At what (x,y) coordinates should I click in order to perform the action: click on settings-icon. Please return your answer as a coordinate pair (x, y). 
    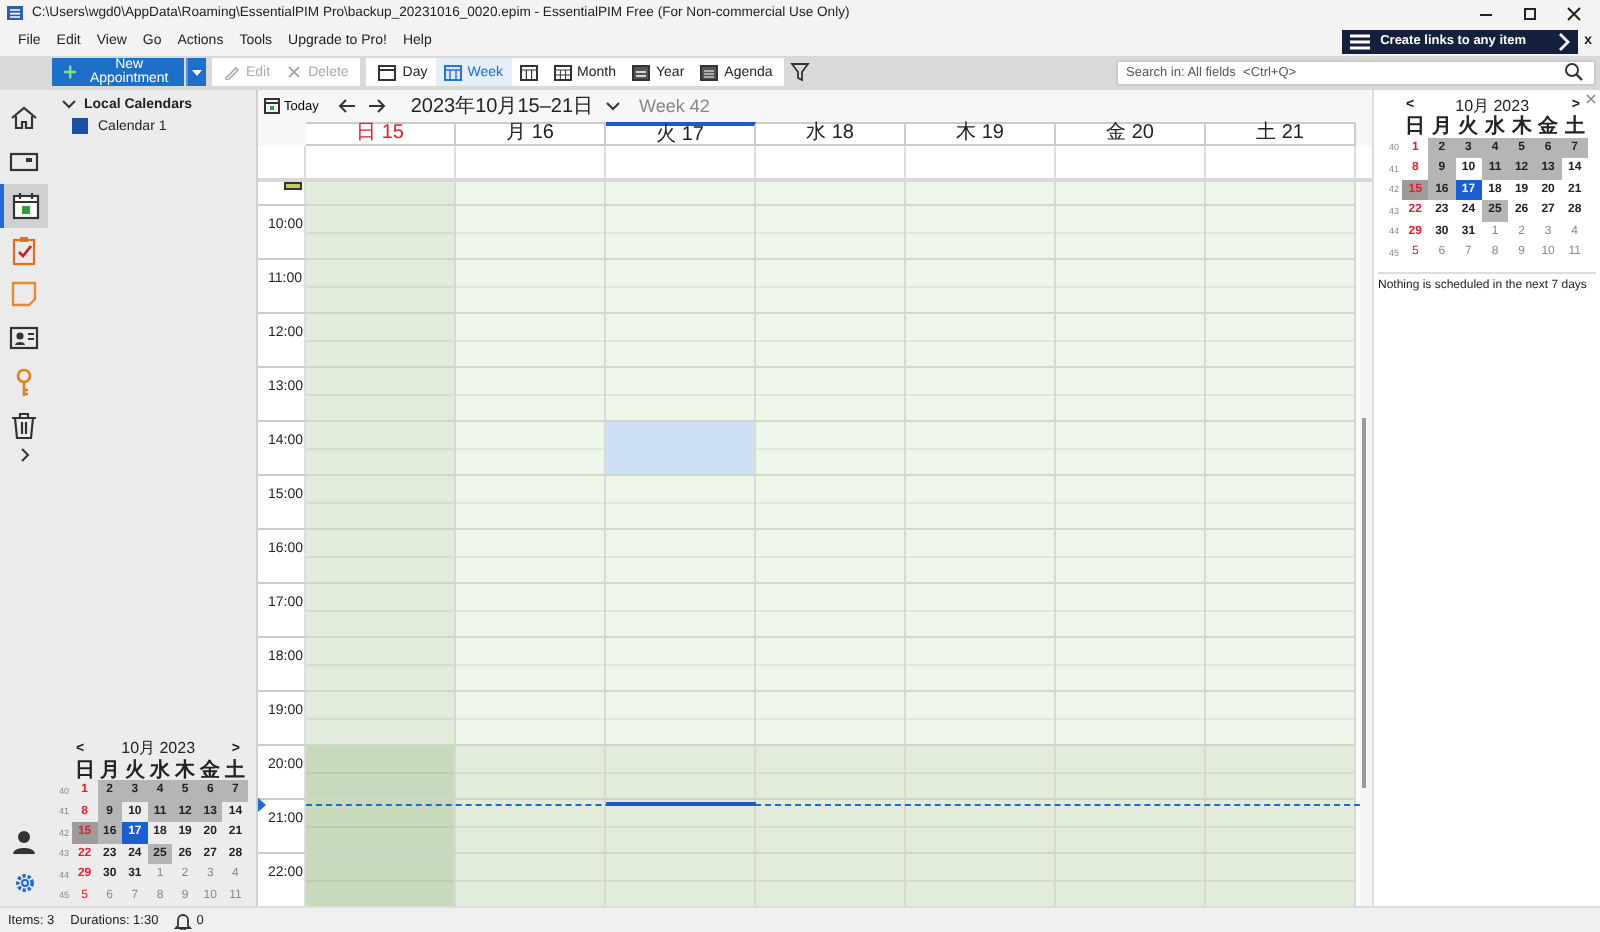
    Looking at the image, I should click on (24, 883).